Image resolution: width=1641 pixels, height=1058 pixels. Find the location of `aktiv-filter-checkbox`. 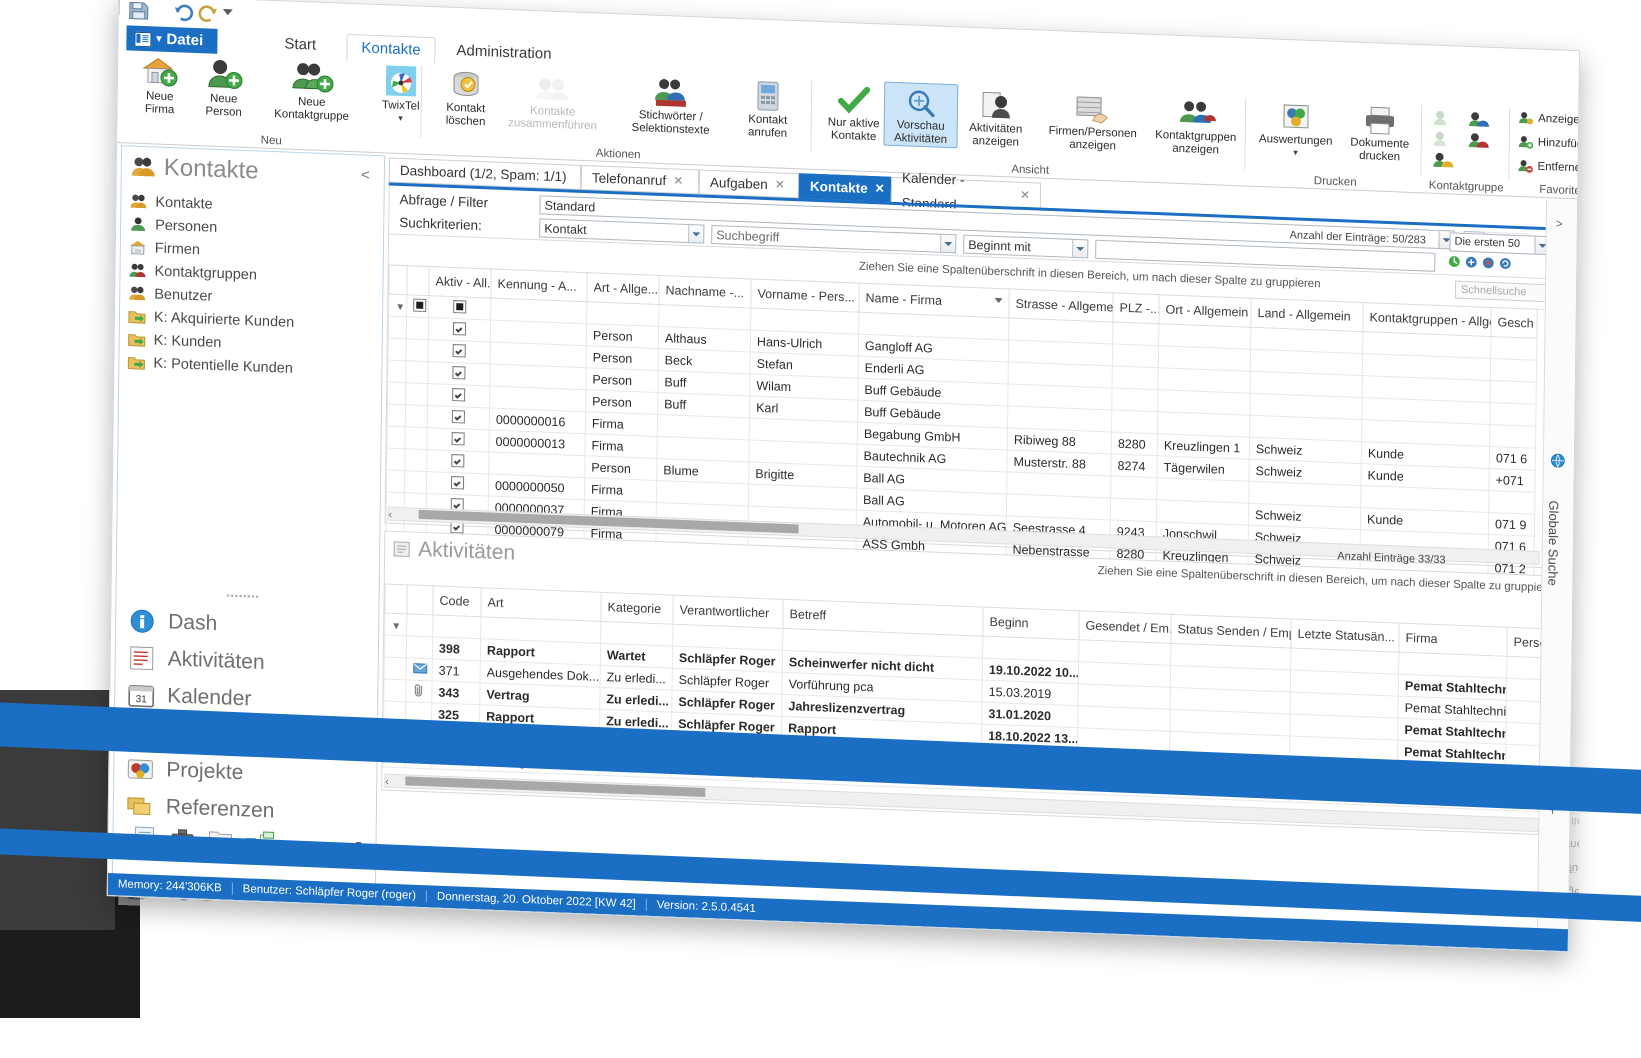

aktiv-filter-checkbox is located at coordinates (460, 306).